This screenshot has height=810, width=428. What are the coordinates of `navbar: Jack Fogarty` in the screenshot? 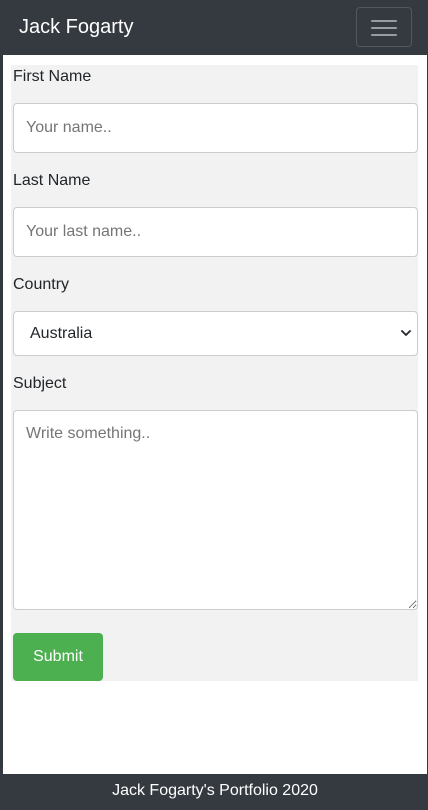 It's located at (215, 27).